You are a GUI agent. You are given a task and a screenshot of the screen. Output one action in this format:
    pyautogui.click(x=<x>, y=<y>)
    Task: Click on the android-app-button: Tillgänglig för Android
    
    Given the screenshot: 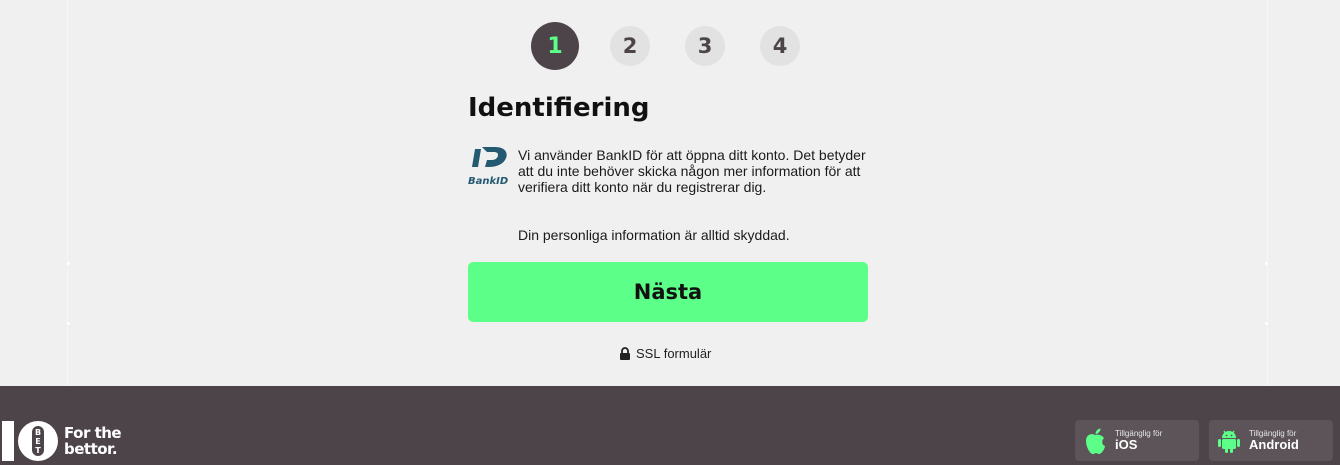 What is the action you would take?
    pyautogui.click(x=1271, y=440)
    